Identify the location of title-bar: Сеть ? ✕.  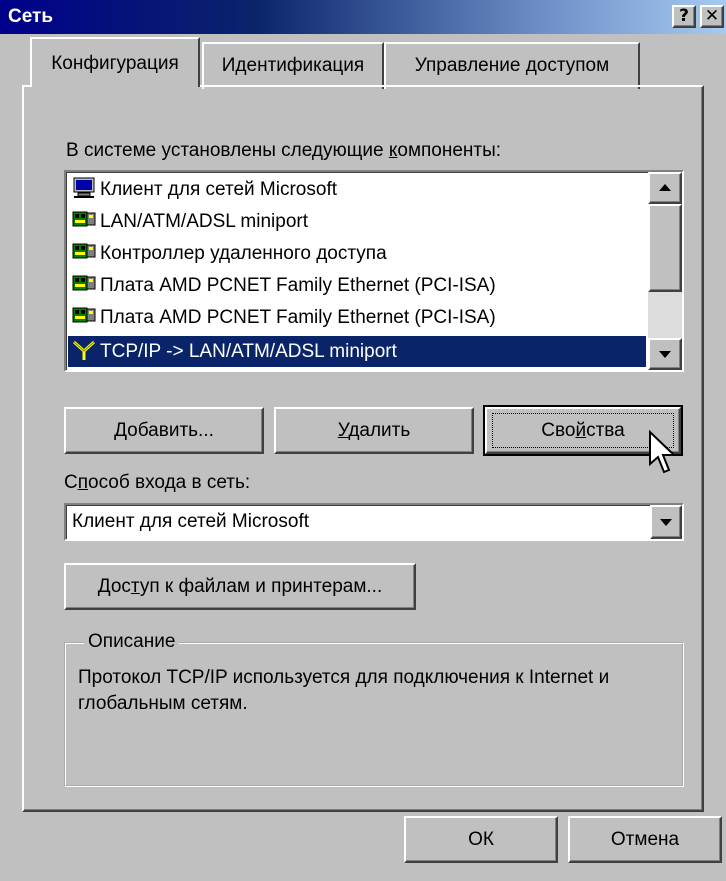
(363, 17).